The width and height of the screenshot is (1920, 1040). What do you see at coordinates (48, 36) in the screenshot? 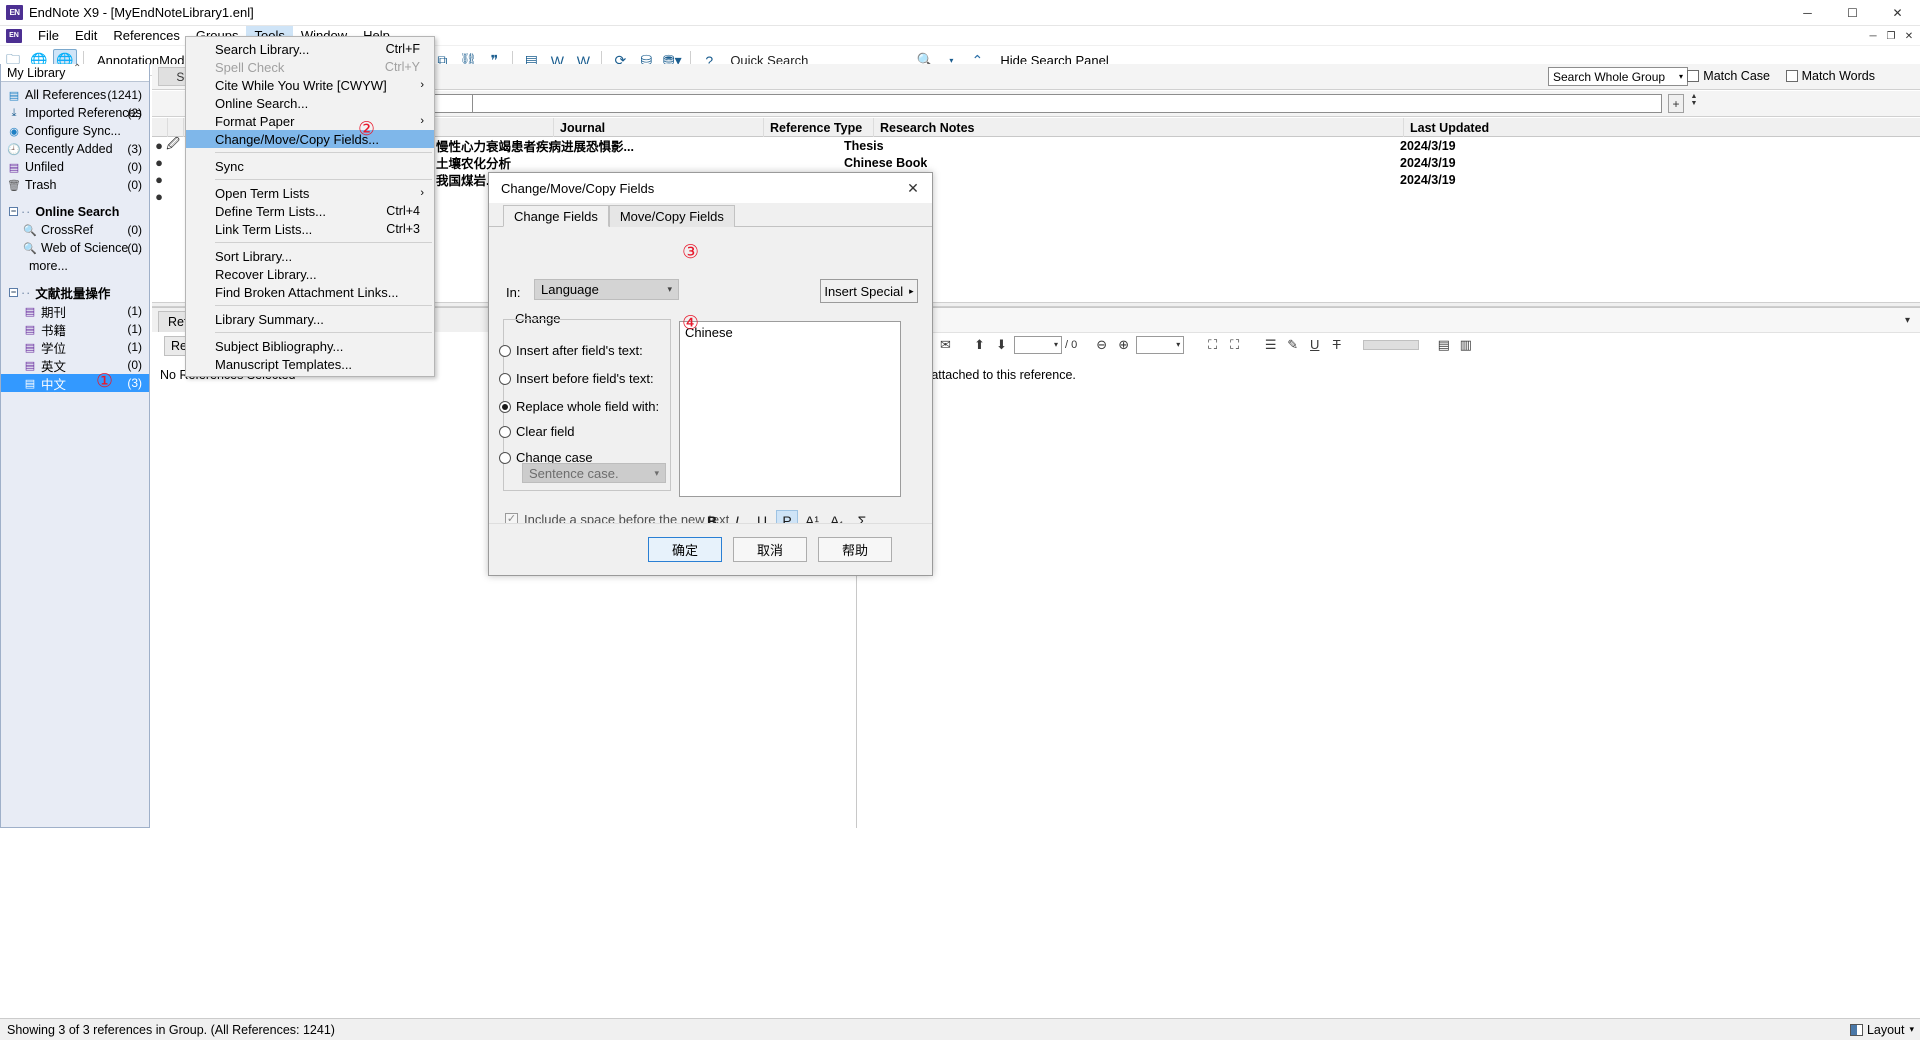
I see `menu-file: File` at bounding box center [48, 36].